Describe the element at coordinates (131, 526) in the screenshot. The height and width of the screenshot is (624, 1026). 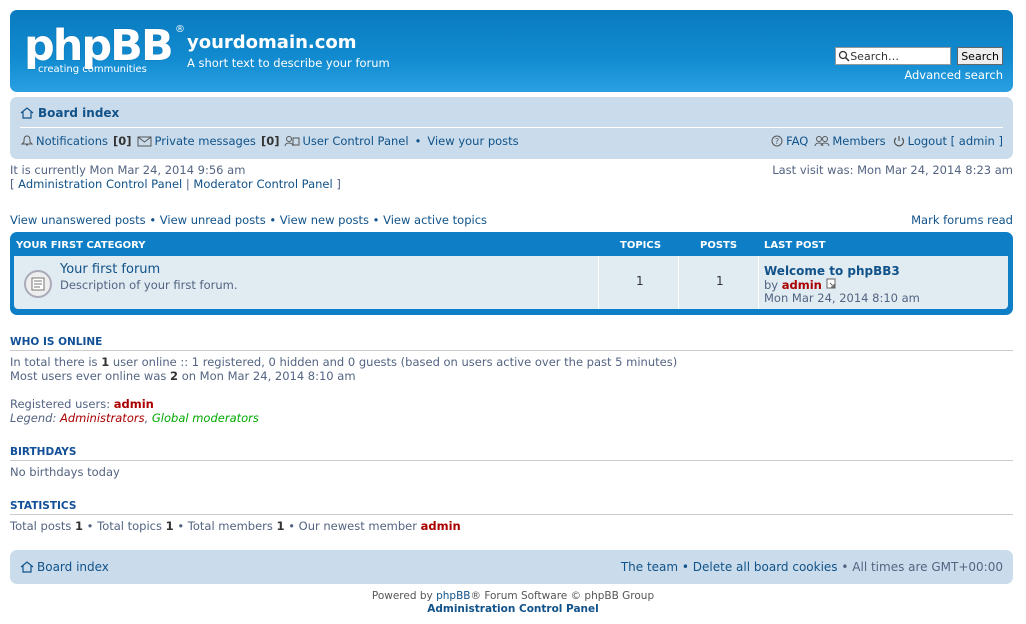
I see `total-topics-label: Total topics` at that location.